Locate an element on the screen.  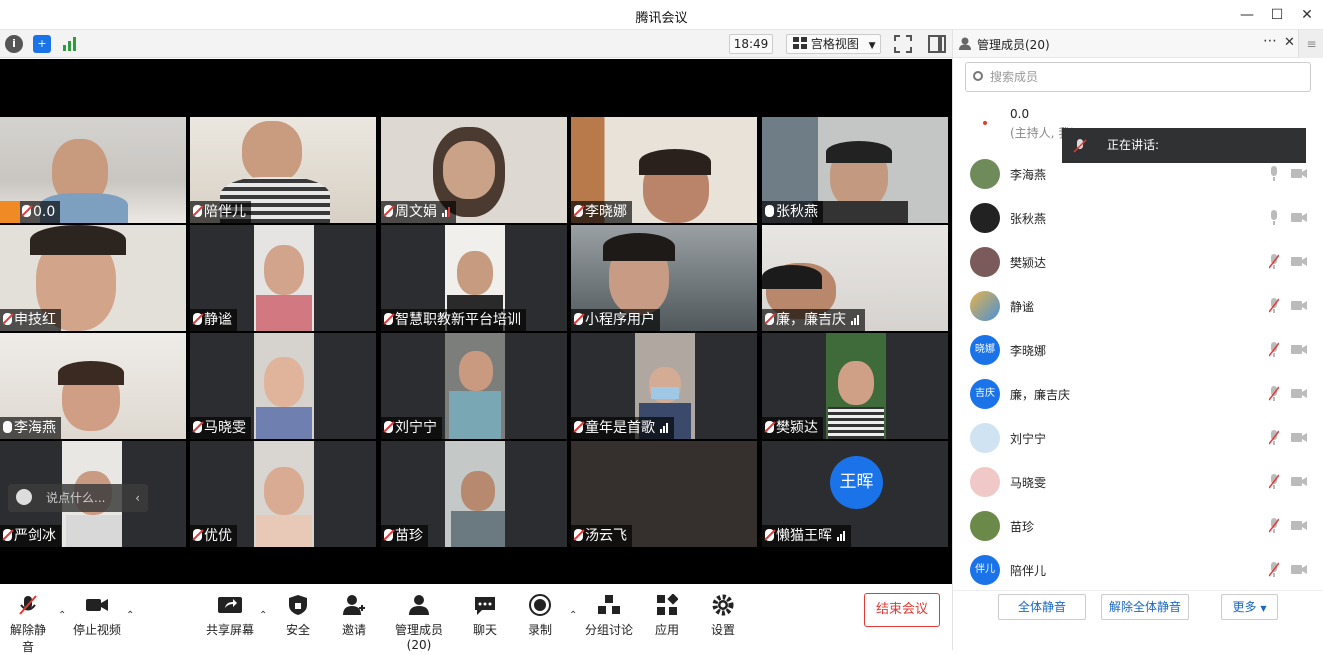
share-screen-button: 共享屏幕 is located at coordinates (230, 616).